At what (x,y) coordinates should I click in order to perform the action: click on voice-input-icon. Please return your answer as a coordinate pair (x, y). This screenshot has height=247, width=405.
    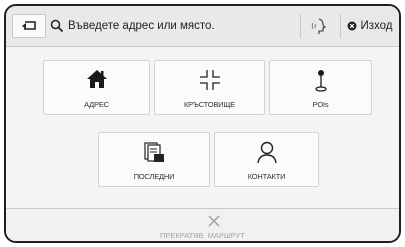
    Looking at the image, I should click on (319, 26).